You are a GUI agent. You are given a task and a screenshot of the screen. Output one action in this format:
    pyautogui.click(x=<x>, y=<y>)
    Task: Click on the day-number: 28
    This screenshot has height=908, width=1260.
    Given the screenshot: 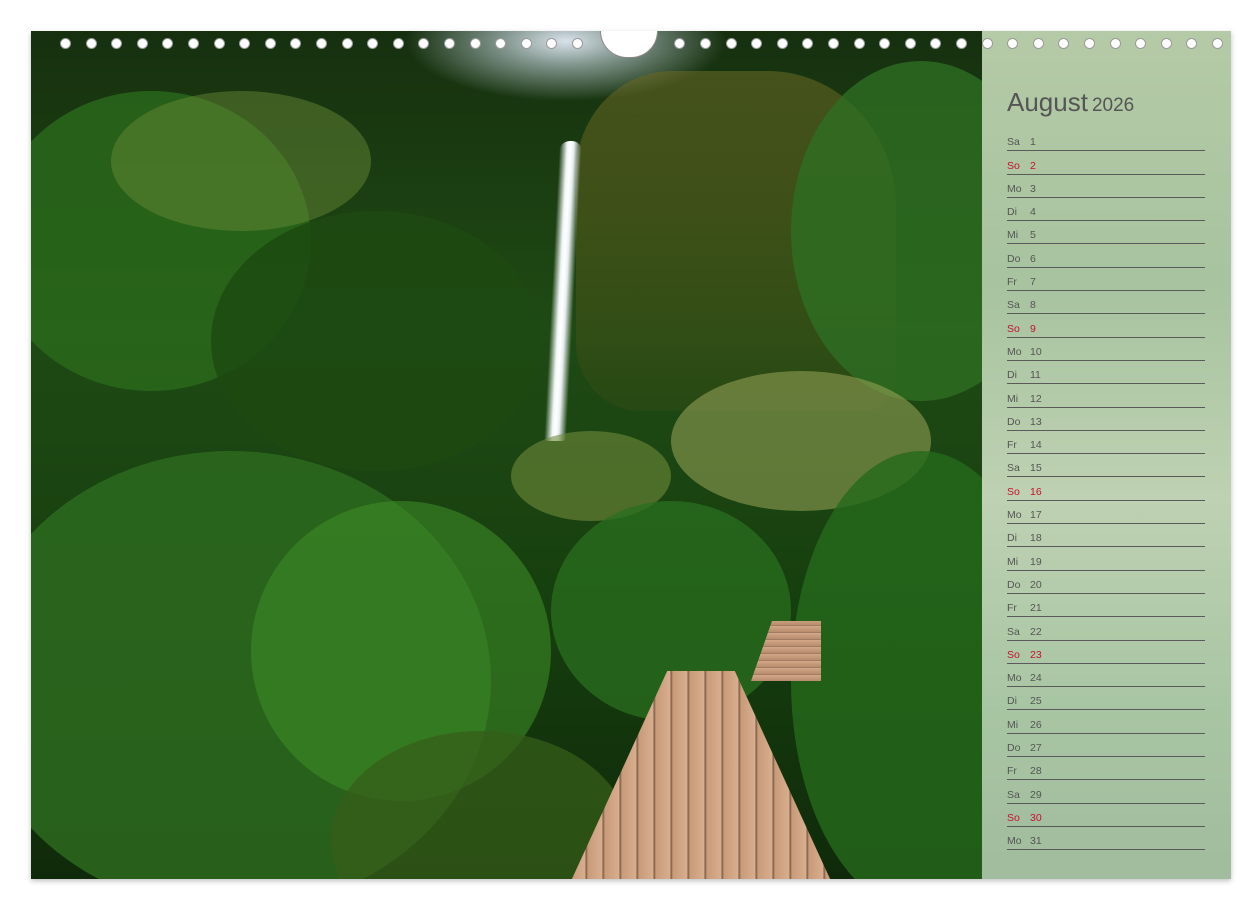 What is the action you would take?
    pyautogui.click(x=1036, y=771)
    